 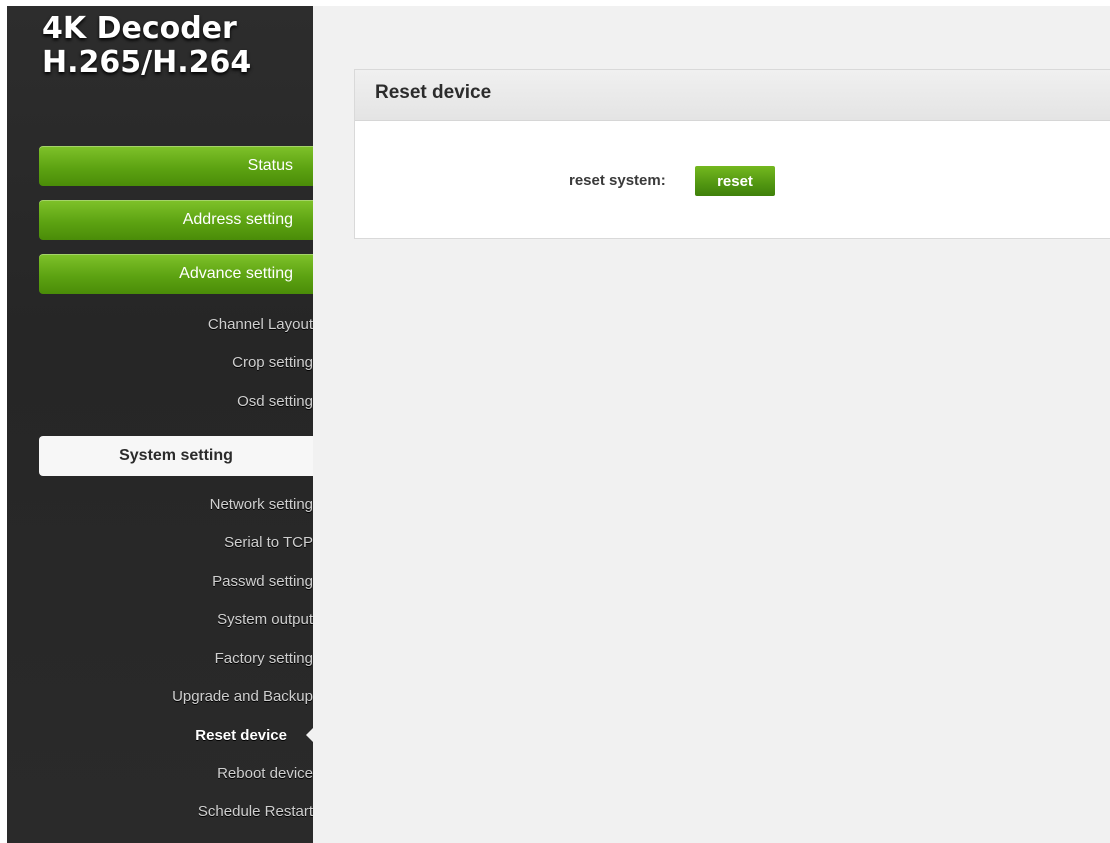 I want to click on reset-button: reset, so click(x=735, y=181).